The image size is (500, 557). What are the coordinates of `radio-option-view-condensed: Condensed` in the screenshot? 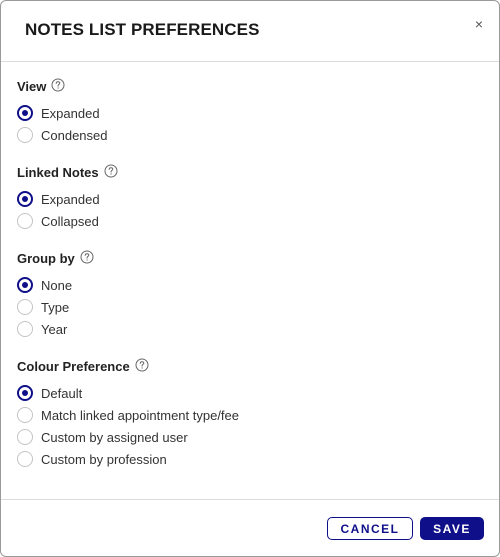 It's located at (252, 135).